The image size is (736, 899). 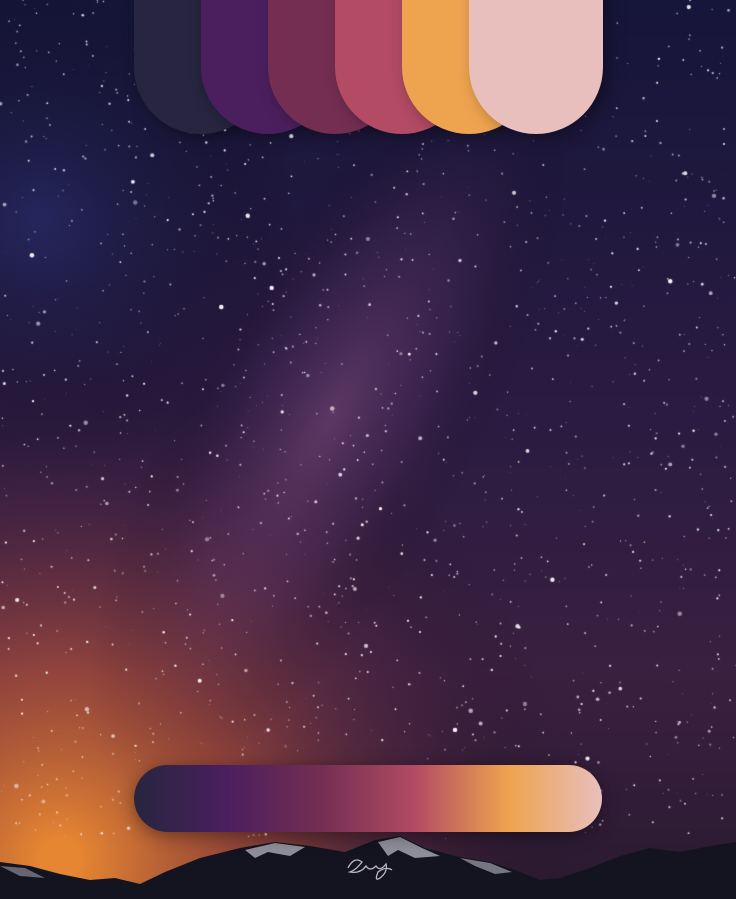 I want to click on gradient-bar, so click(x=368, y=798).